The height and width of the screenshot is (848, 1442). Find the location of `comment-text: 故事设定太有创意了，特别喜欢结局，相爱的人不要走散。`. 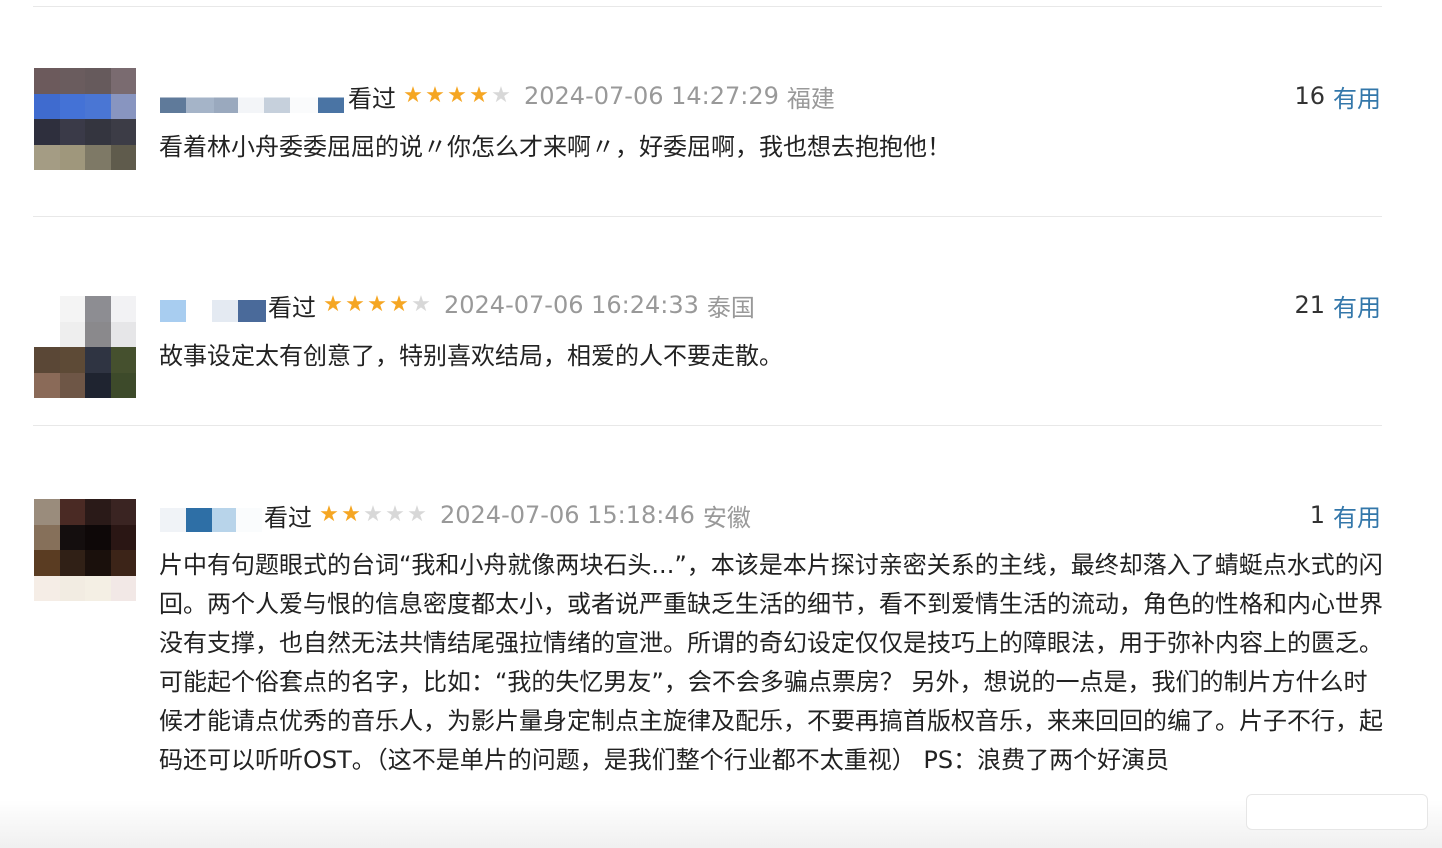

comment-text: 故事设定太有创意了，特别喜欢结局，相爱的人不要走散。 is located at coordinates (471, 356).